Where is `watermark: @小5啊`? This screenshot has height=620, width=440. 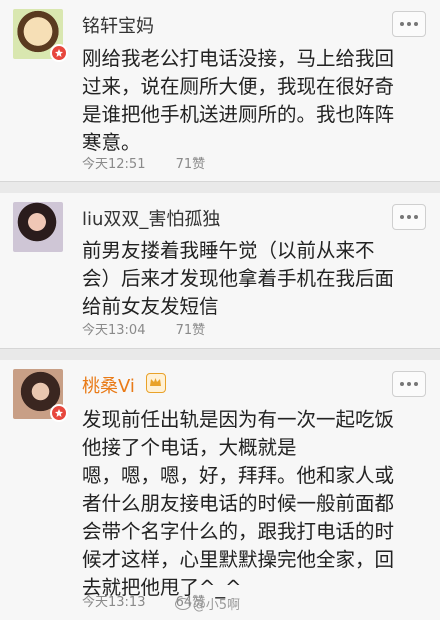
watermark: @小5啊 is located at coordinates (207, 603).